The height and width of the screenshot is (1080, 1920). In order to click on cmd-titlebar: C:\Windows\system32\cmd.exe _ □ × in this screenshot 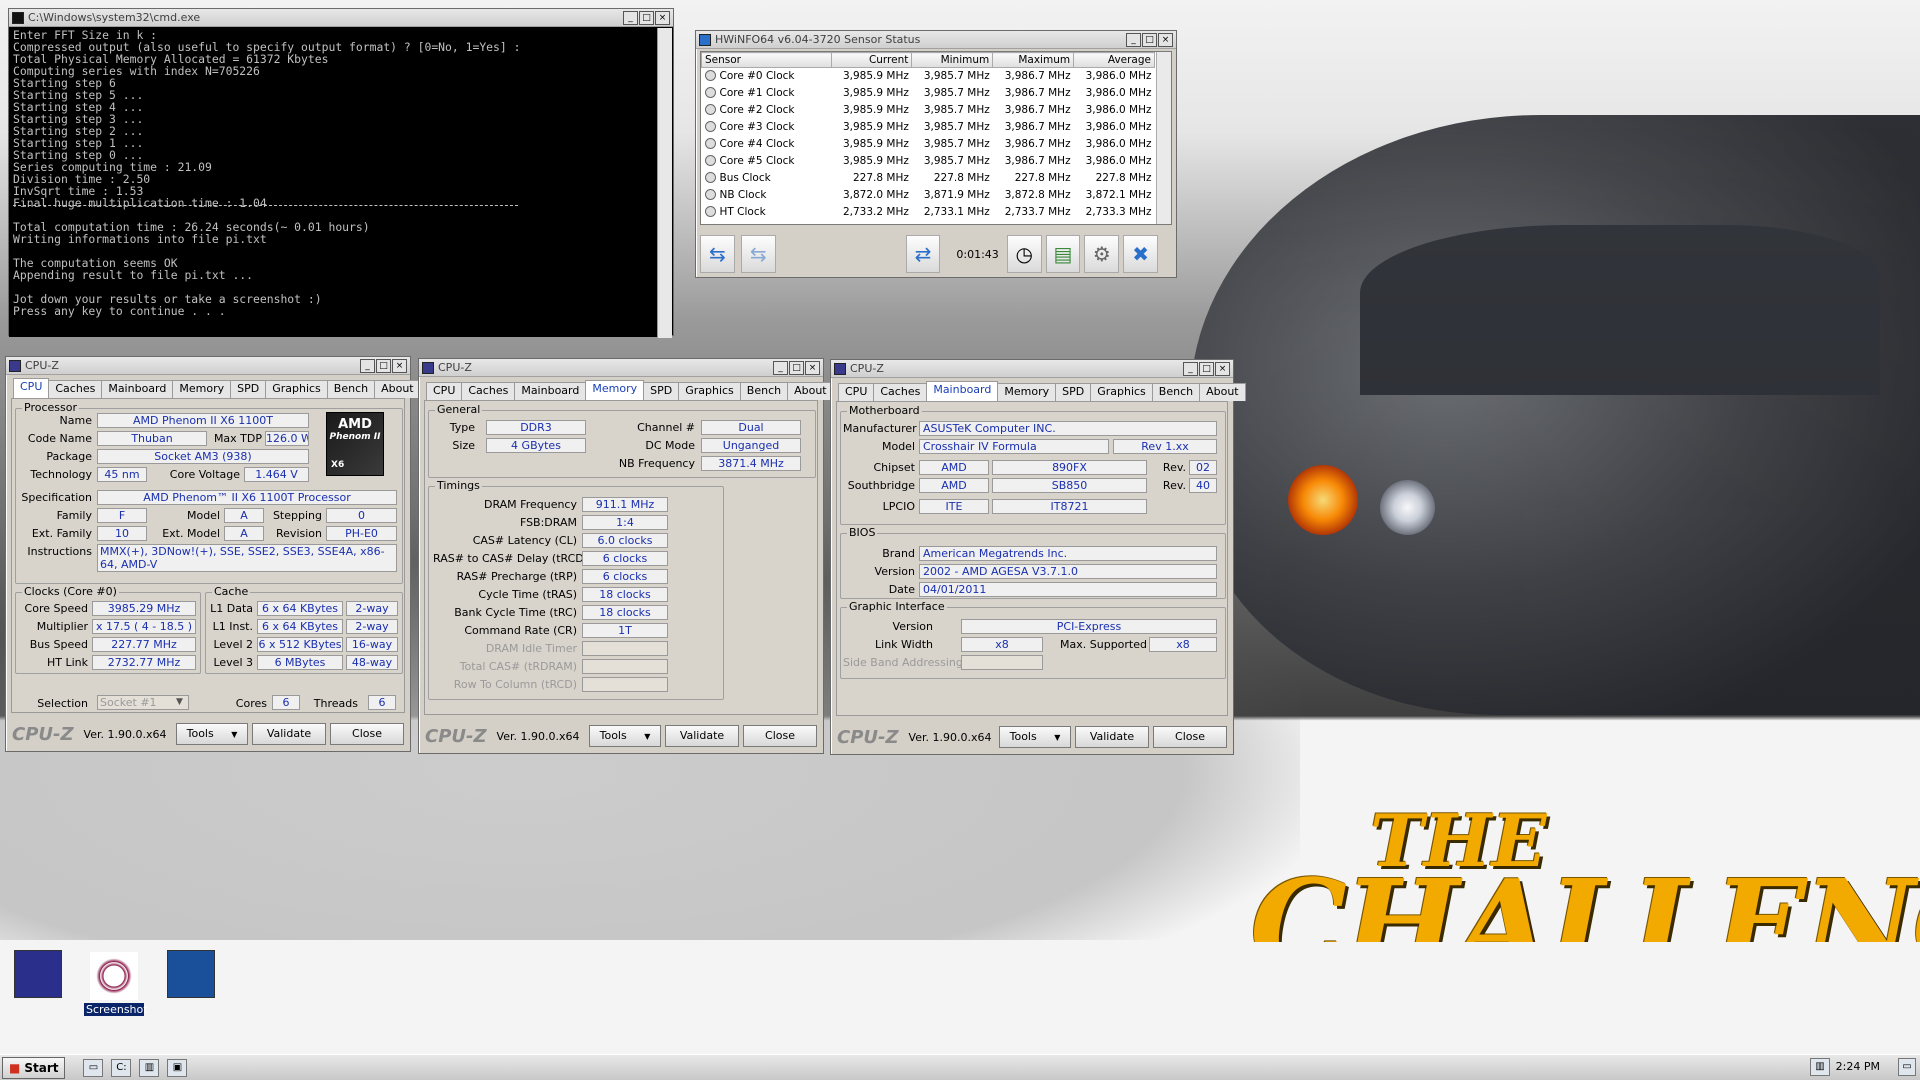, I will do `click(341, 18)`.